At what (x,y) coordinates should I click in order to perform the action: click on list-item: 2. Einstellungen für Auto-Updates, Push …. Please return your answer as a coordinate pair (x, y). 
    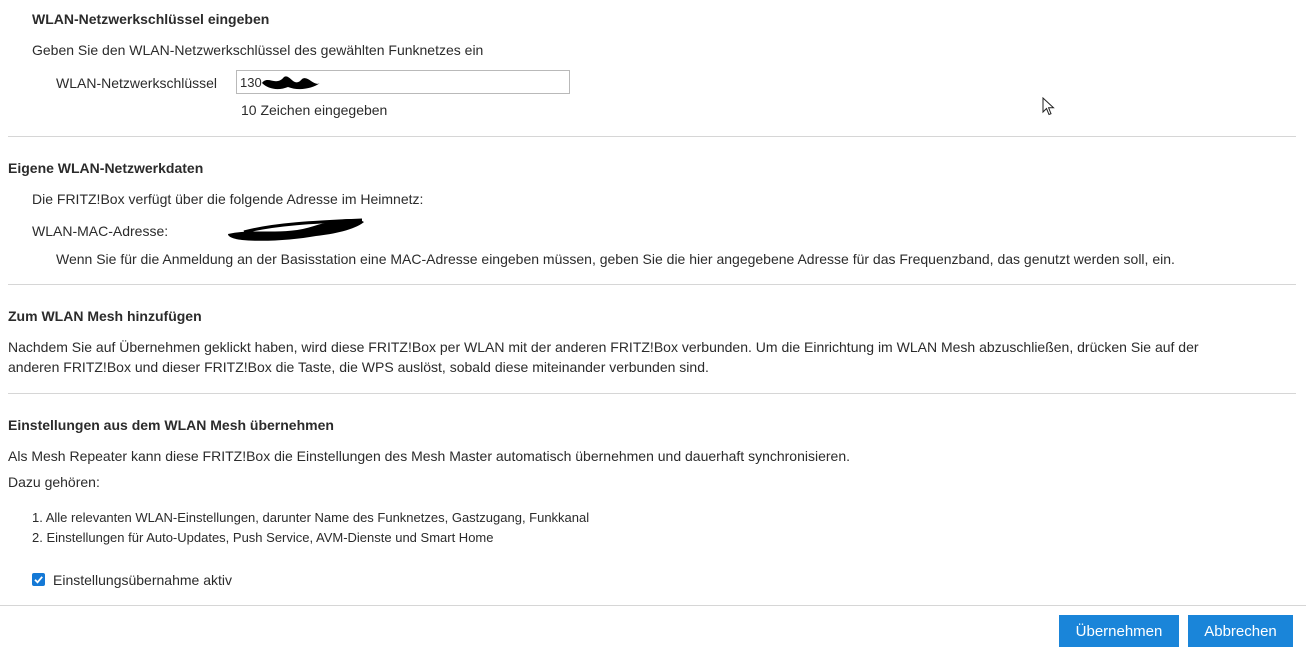
    Looking at the image, I should click on (263, 537).